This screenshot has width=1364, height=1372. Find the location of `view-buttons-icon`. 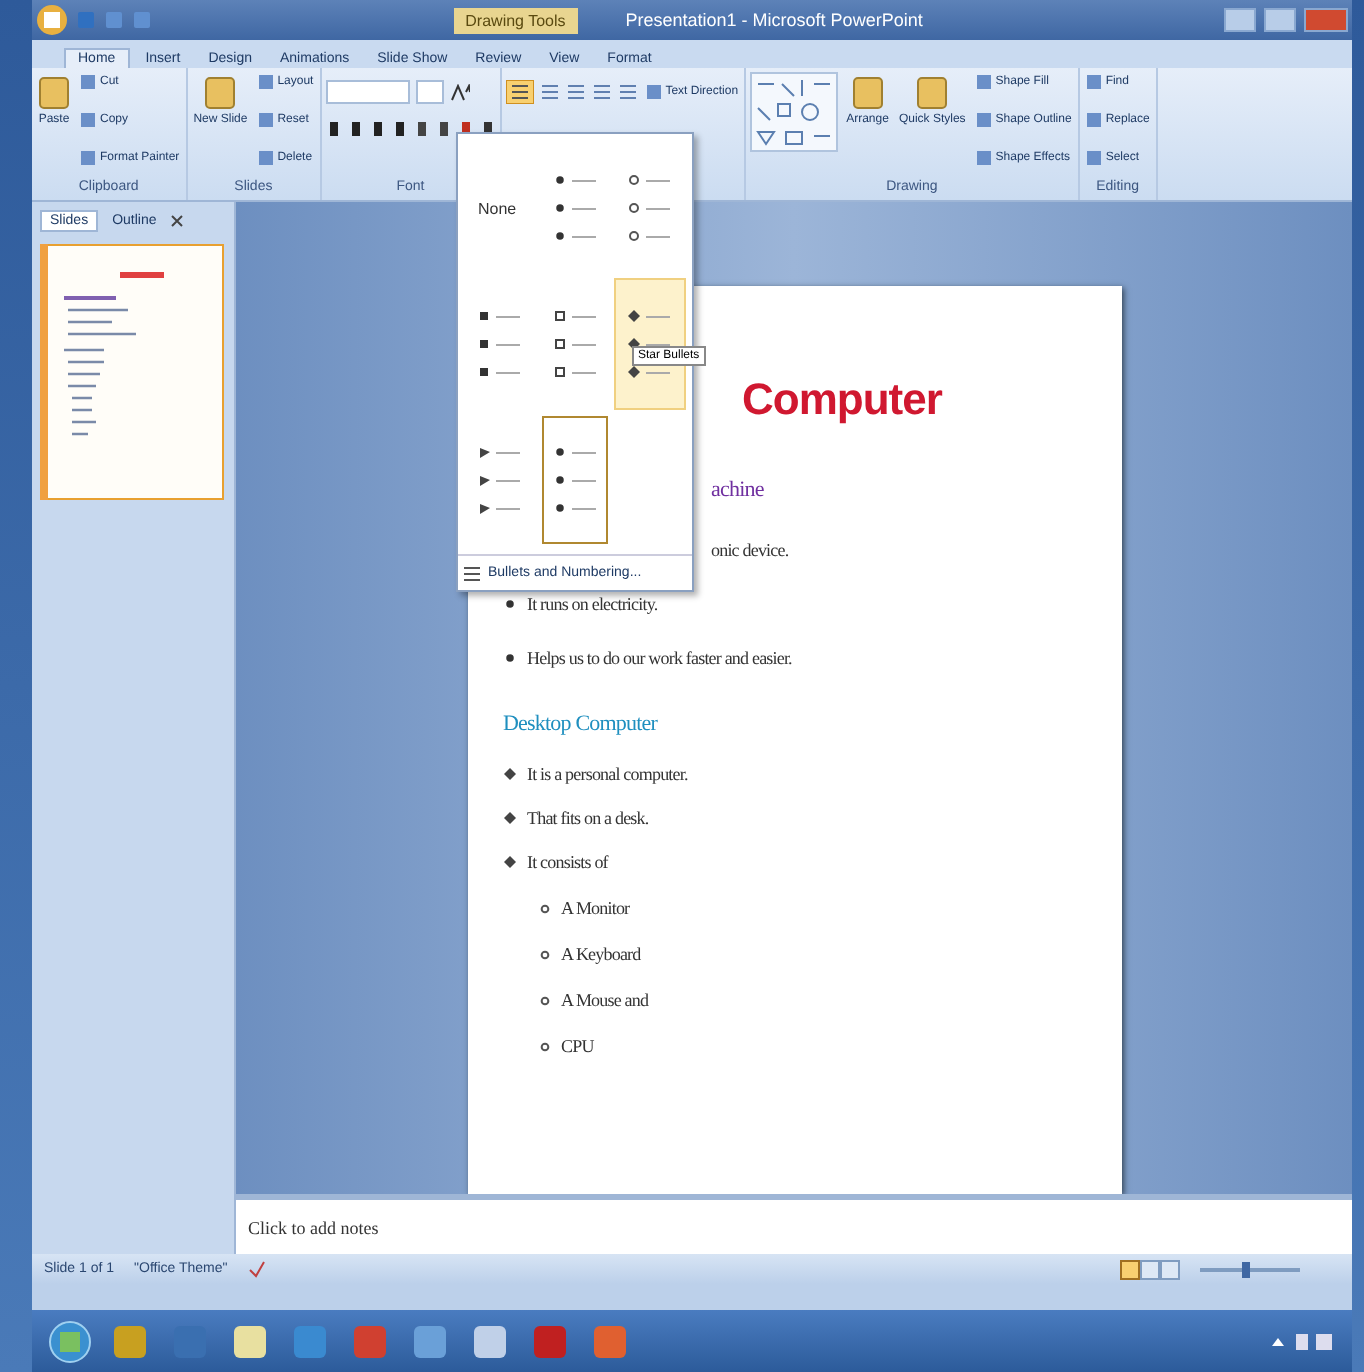

view-buttons-icon is located at coordinates (1150, 1269).